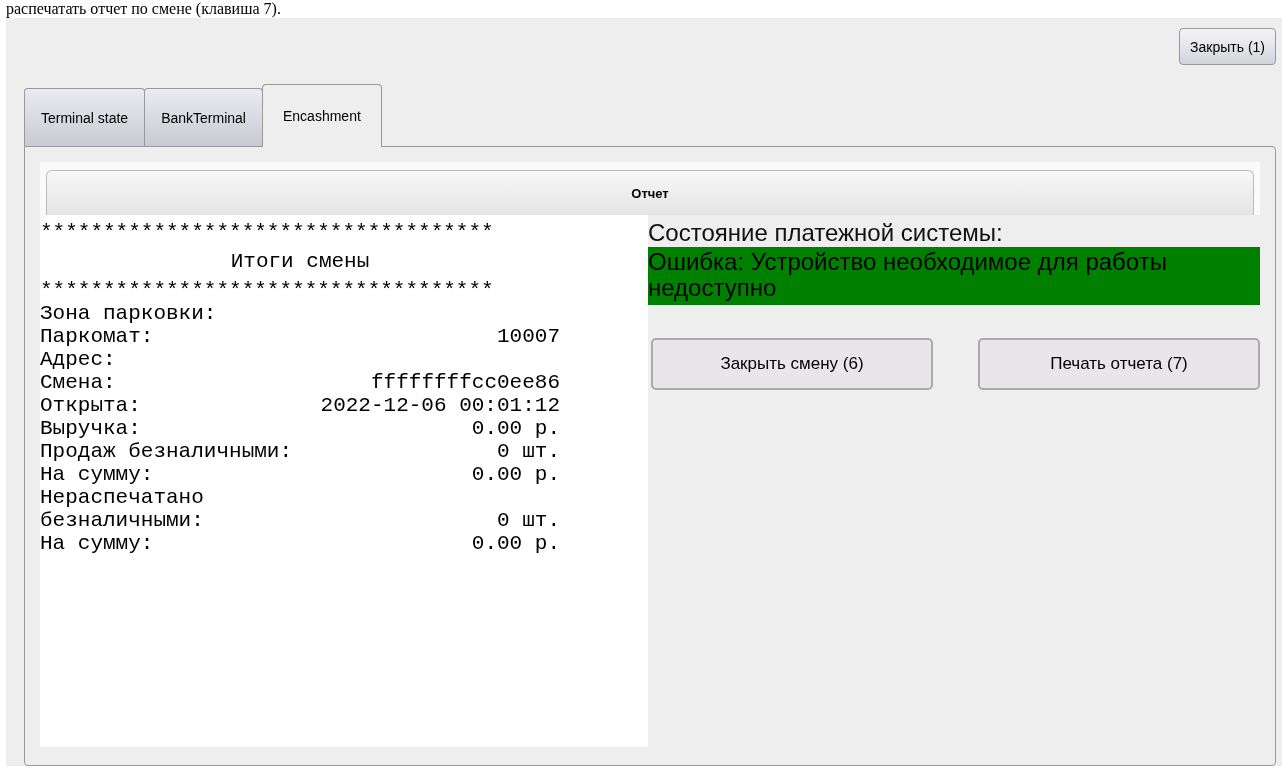 The height and width of the screenshot is (774, 1282). I want to click on receipt-label: Продаж безналичными:, so click(166, 451).